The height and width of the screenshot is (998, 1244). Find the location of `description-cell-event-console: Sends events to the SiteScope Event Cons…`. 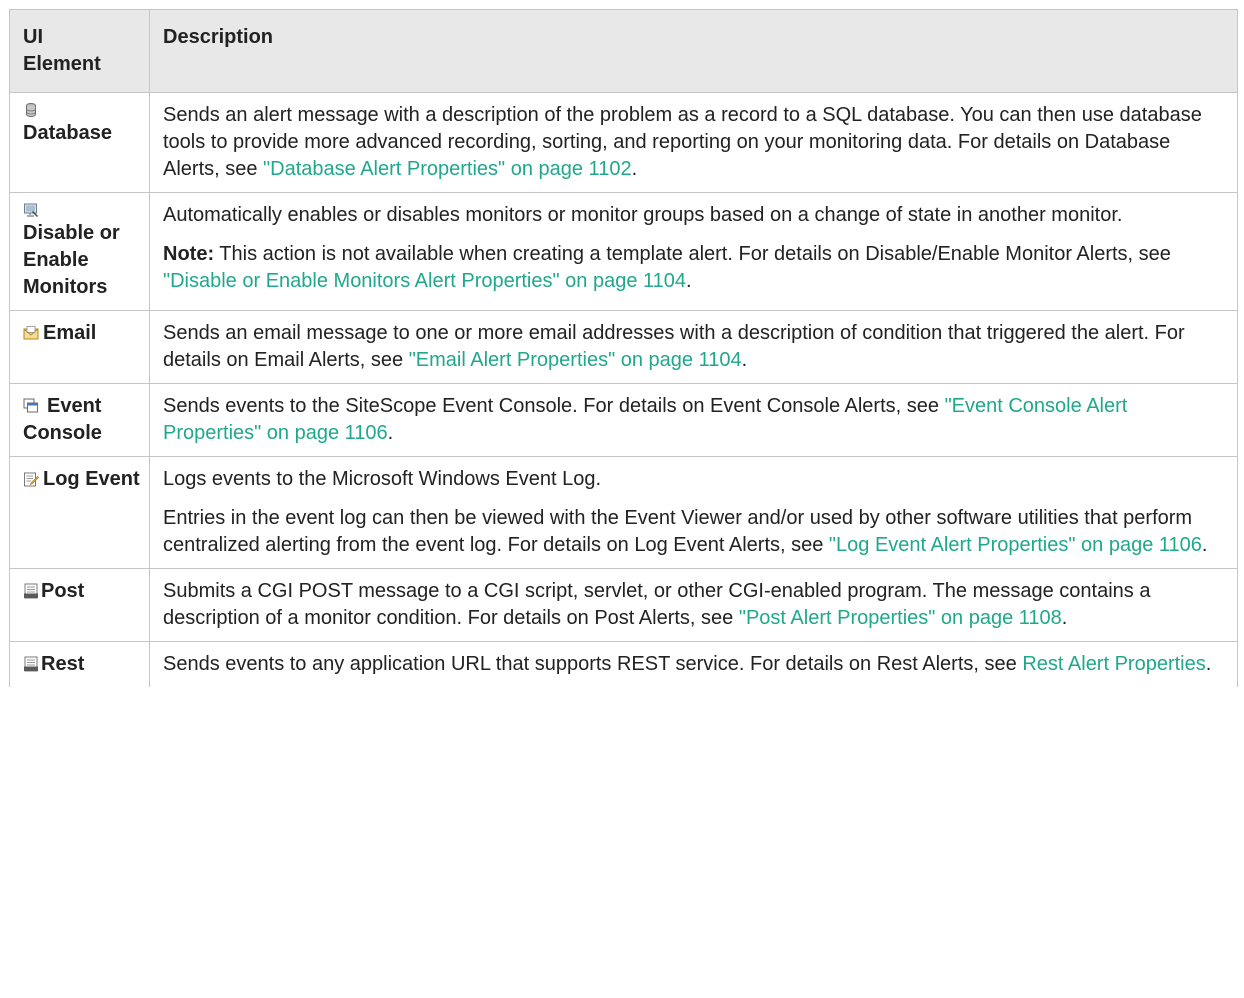

description-cell-event-console: Sends events to the SiteScope Event Cons… is located at coordinates (693, 420).